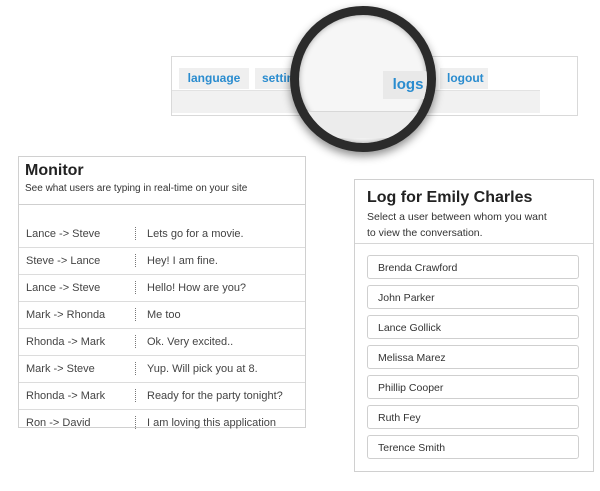 The height and width of the screenshot is (491, 600). Describe the element at coordinates (58, 423) in the screenshot. I see `conversation-participants: Ron -> David` at that location.